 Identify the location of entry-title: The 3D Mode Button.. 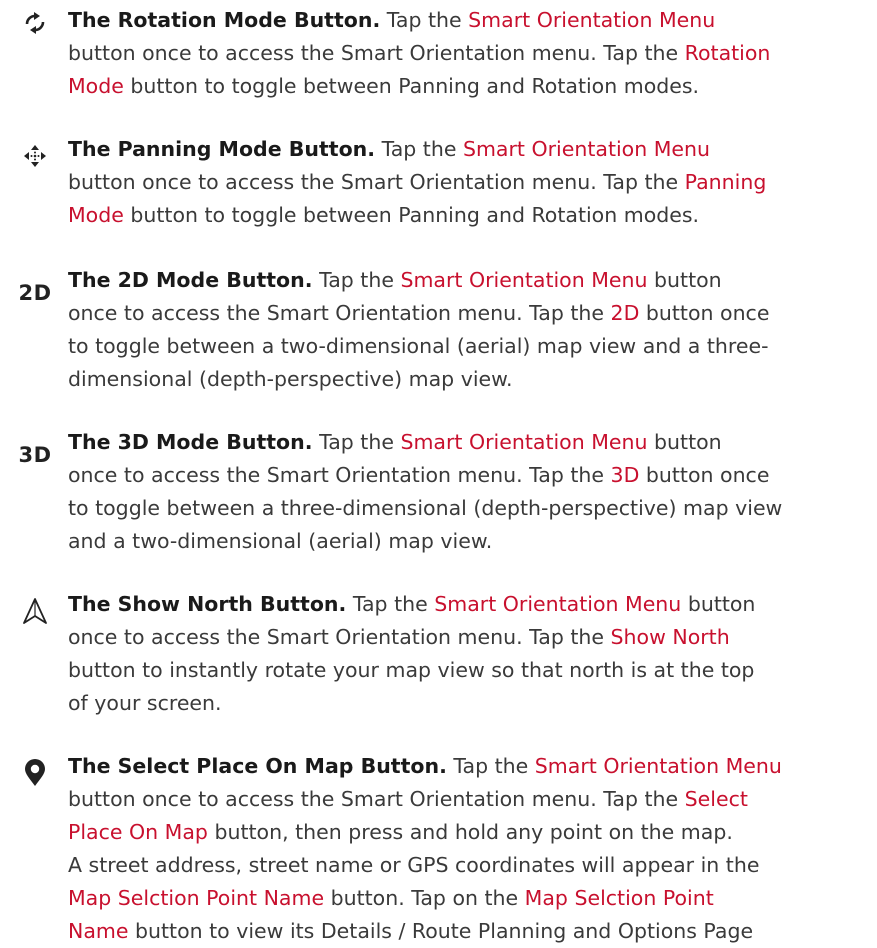
(190, 442).